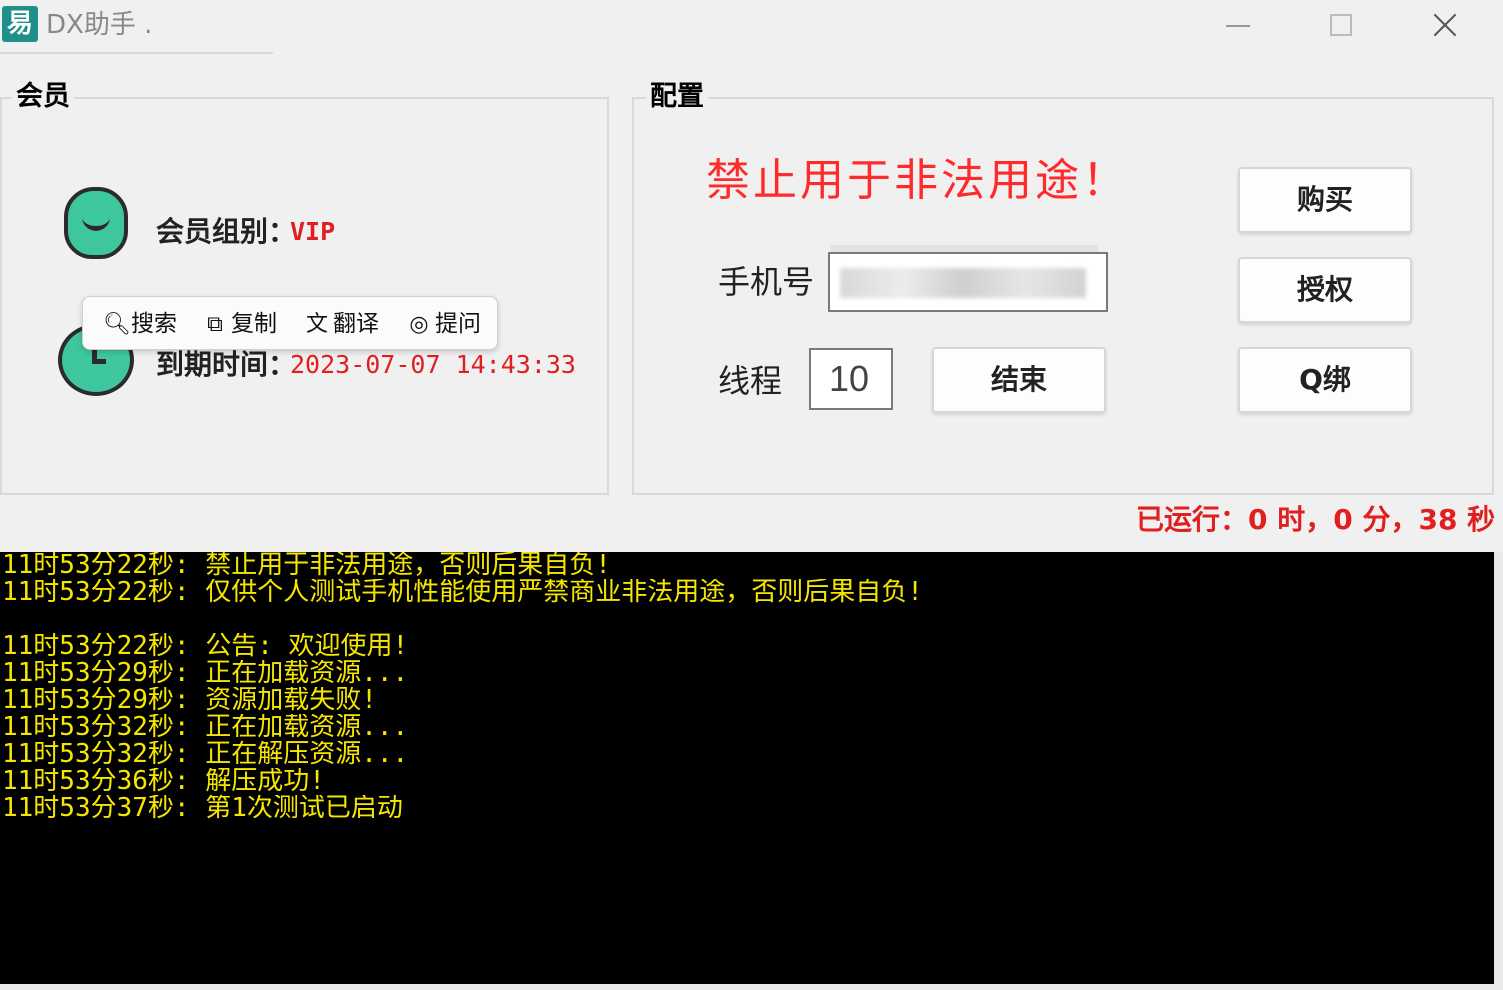  I want to click on popup-ask-label: 提问, so click(458, 324).